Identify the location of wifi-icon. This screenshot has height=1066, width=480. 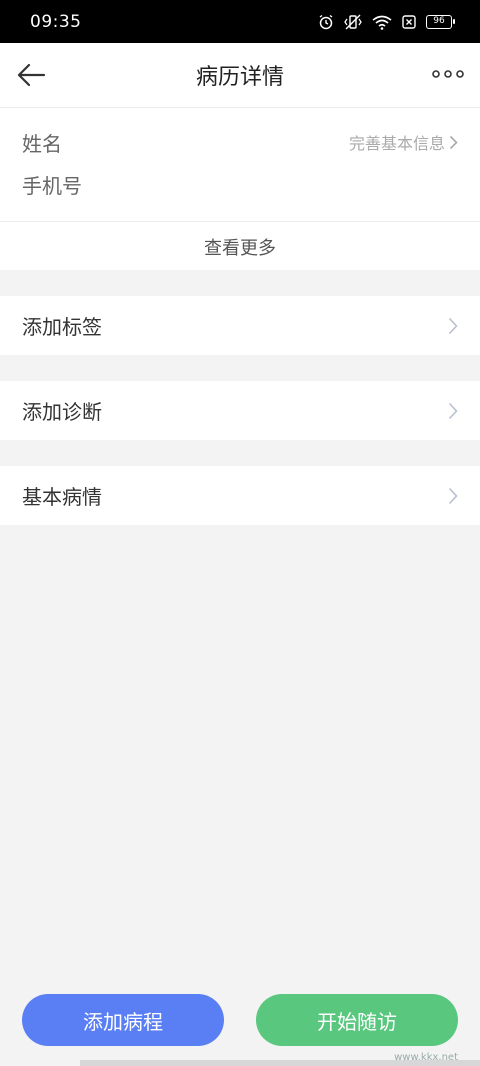
(382, 22).